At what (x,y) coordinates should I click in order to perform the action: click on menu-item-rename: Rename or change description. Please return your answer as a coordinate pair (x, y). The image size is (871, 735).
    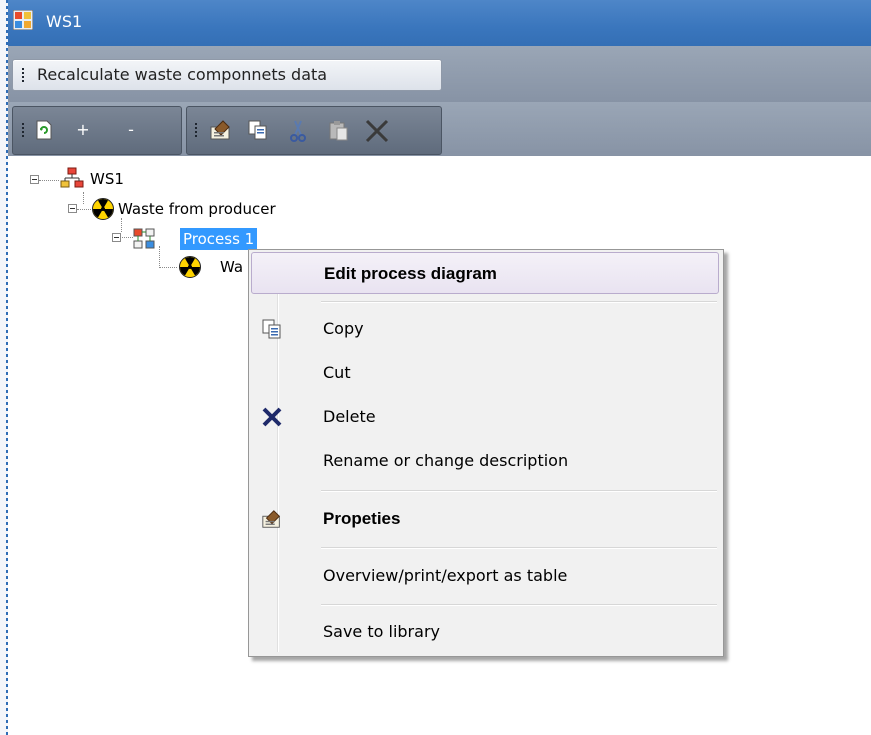
    Looking at the image, I should click on (485, 461).